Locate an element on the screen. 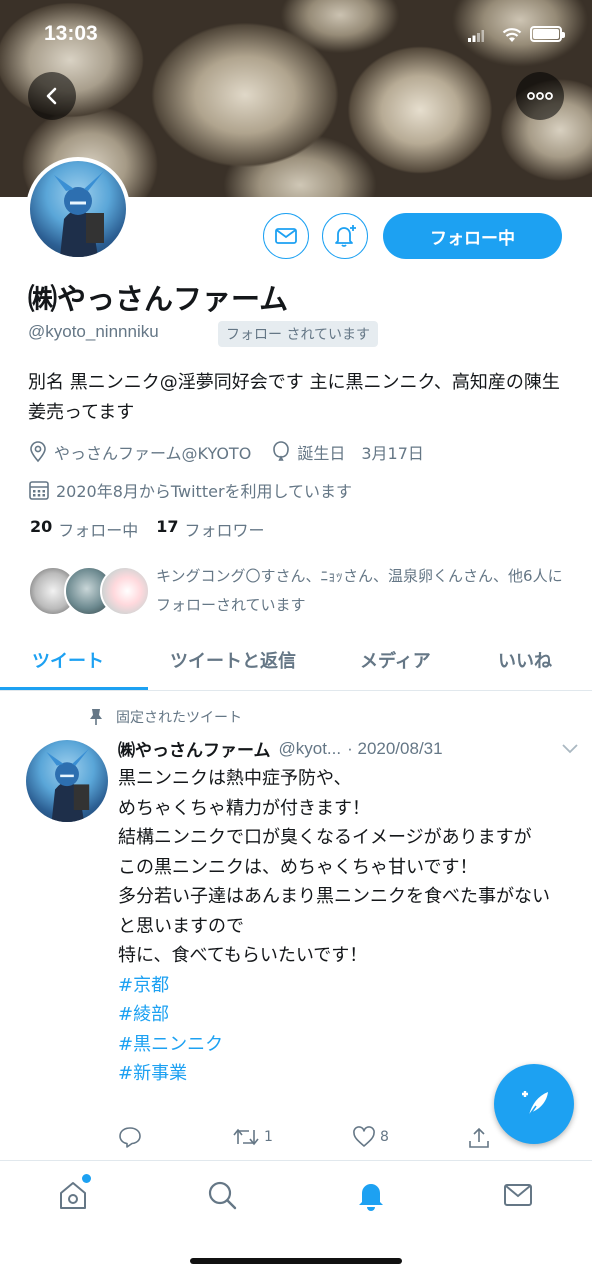  tweet-author-name: ㈱やっさんファーム is located at coordinates (194, 748).